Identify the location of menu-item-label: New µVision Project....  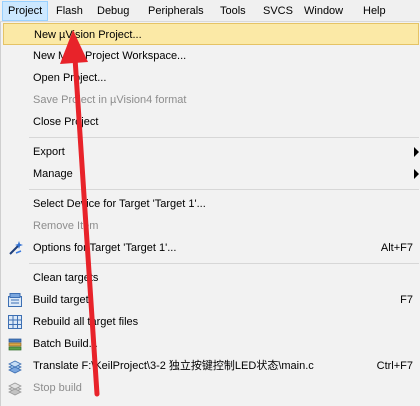
(88, 35).